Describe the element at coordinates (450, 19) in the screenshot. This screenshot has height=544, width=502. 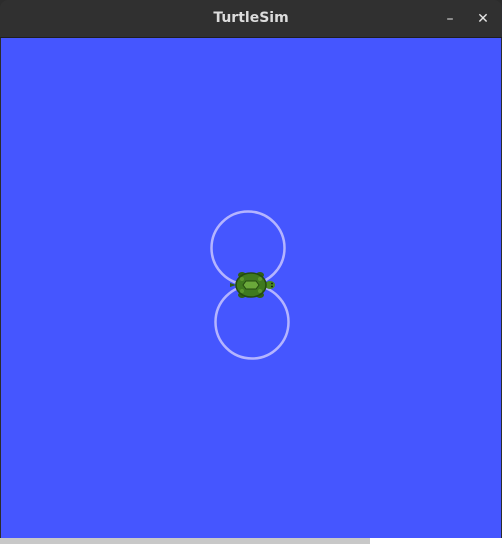
I see `minimize-button: –` at that location.